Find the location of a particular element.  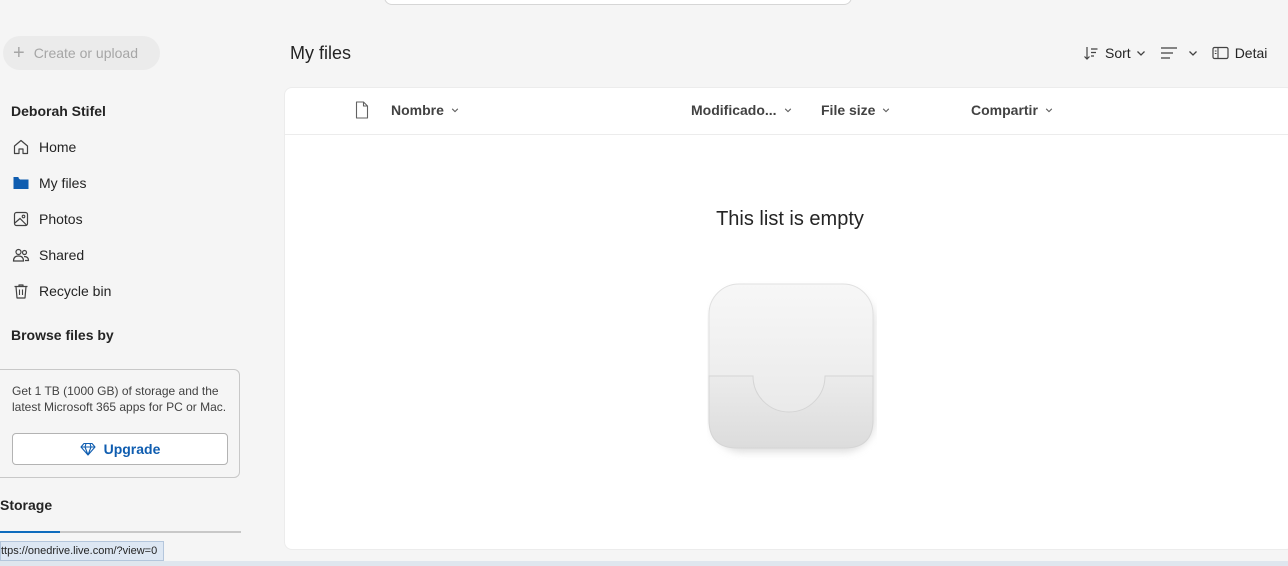

storage-usage-fill is located at coordinates (30, 532).